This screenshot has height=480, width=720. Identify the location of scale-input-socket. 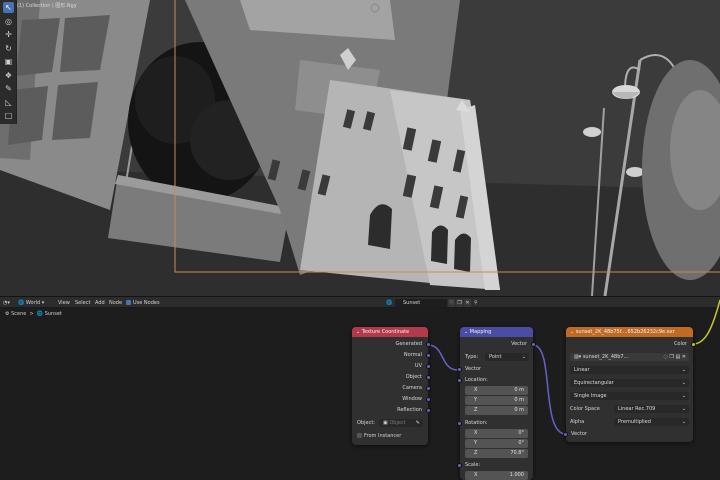
(459, 465).